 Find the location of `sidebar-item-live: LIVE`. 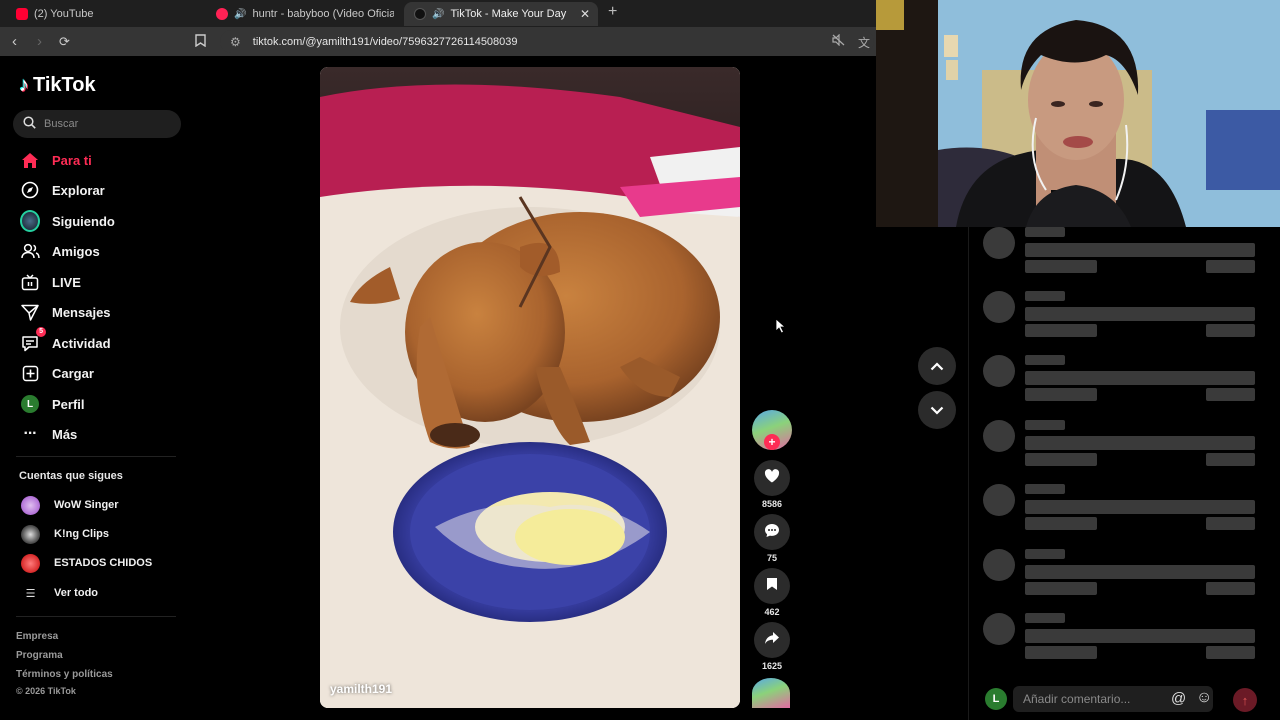

sidebar-item-live: LIVE is located at coordinates (50, 282).